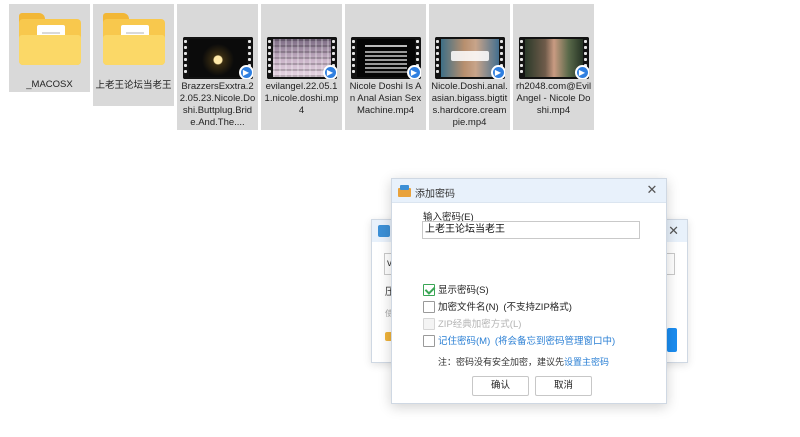  Describe the element at coordinates (301, 98) in the screenshot. I see `file-name: evilangel.22.05.11.nicole.doshi.mp4` at that location.